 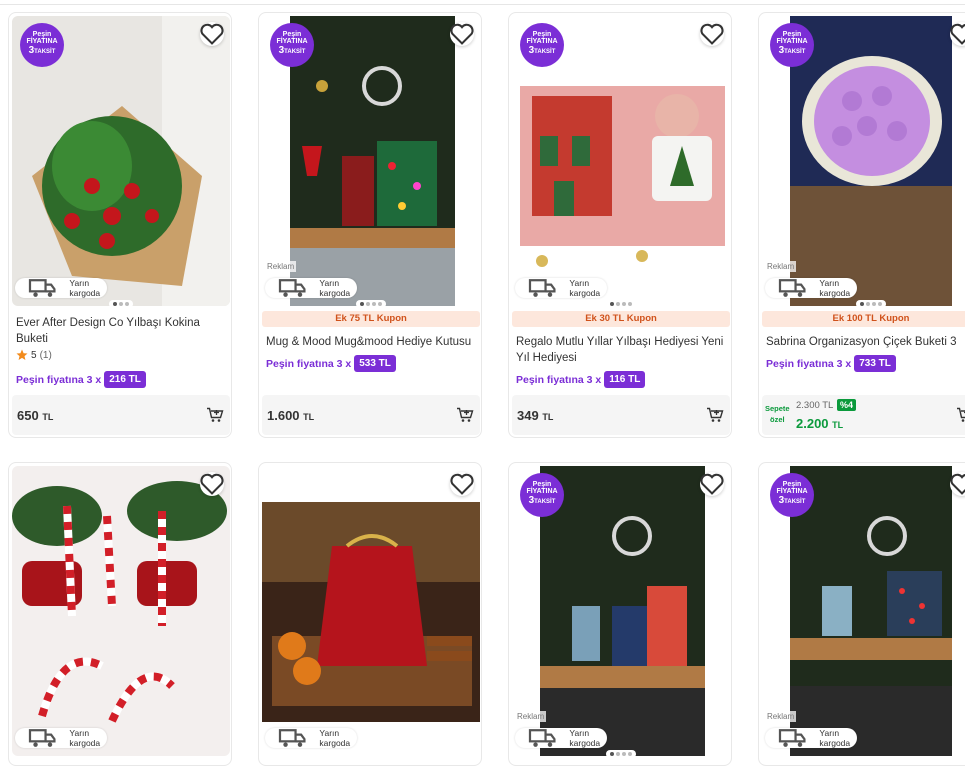 What do you see at coordinates (621, 319) in the screenshot?
I see `coupon-banner: Ek 30 TL Kupon` at bounding box center [621, 319].